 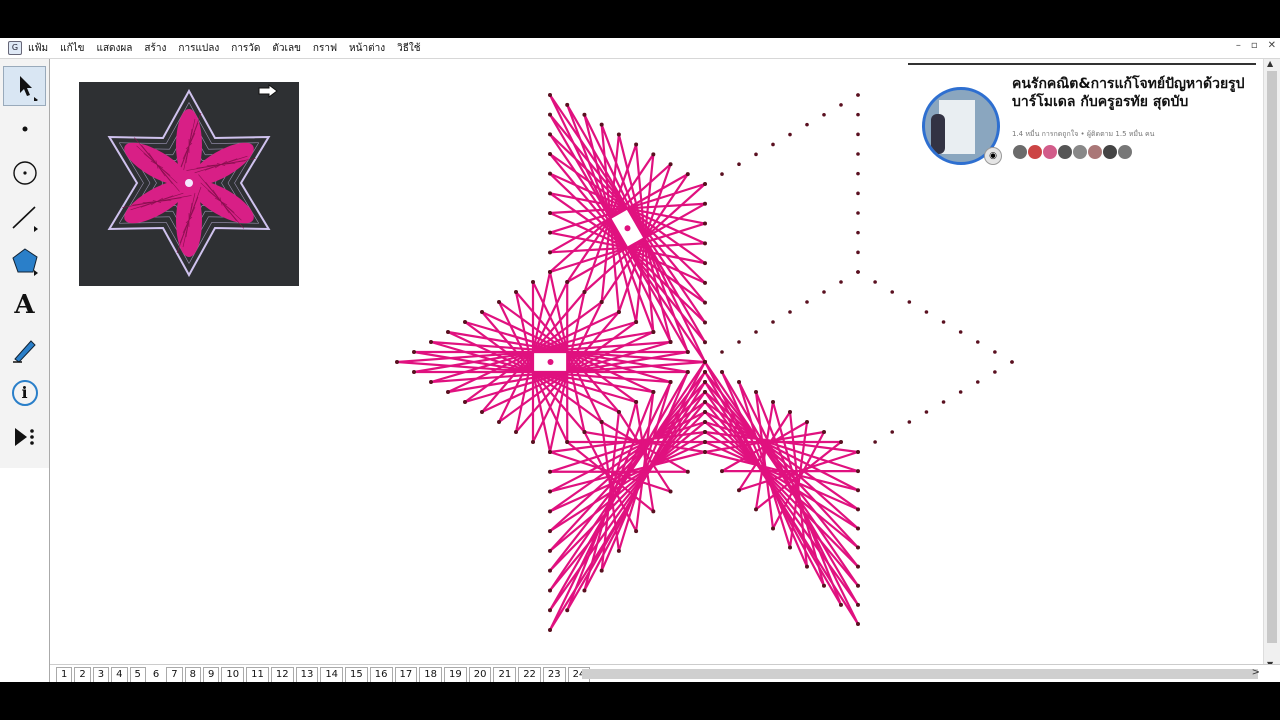 I want to click on menu-file: แฟ้ม, so click(x=38, y=48).